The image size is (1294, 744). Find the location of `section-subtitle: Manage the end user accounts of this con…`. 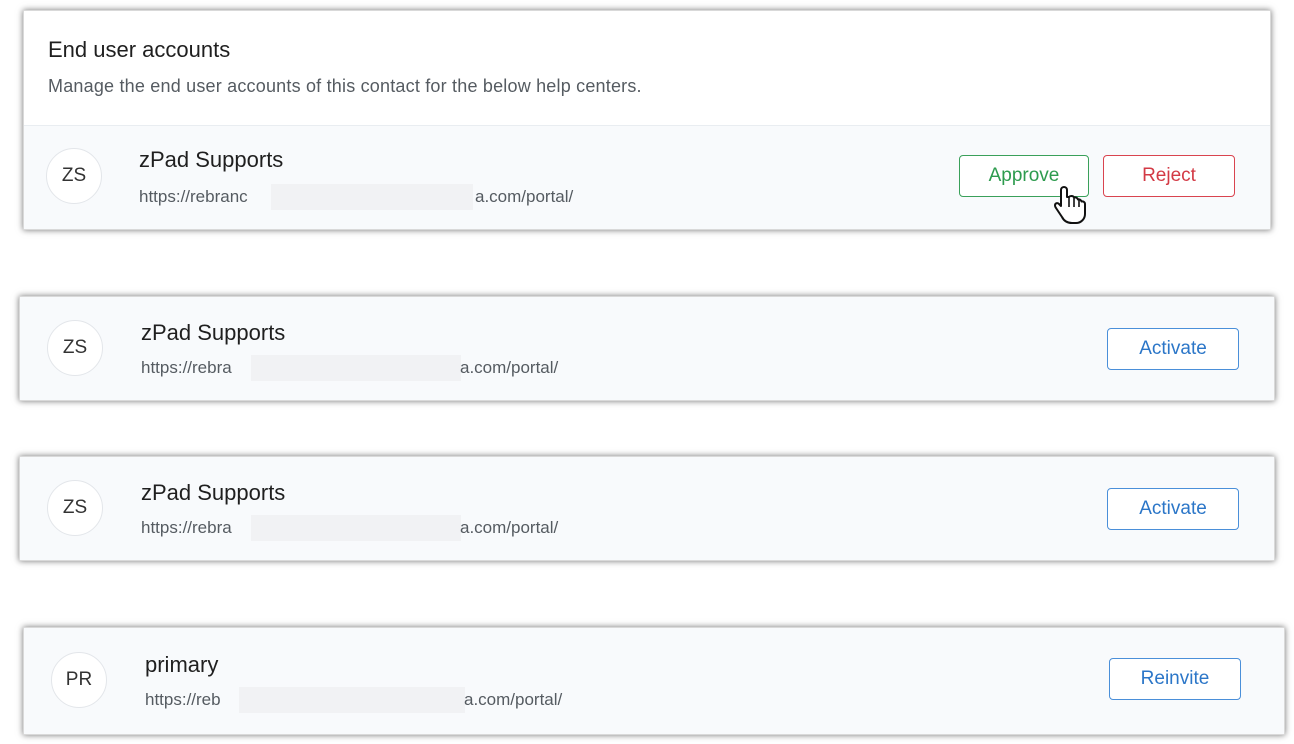

section-subtitle: Manage the end user accounts of this con… is located at coordinates (345, 86).